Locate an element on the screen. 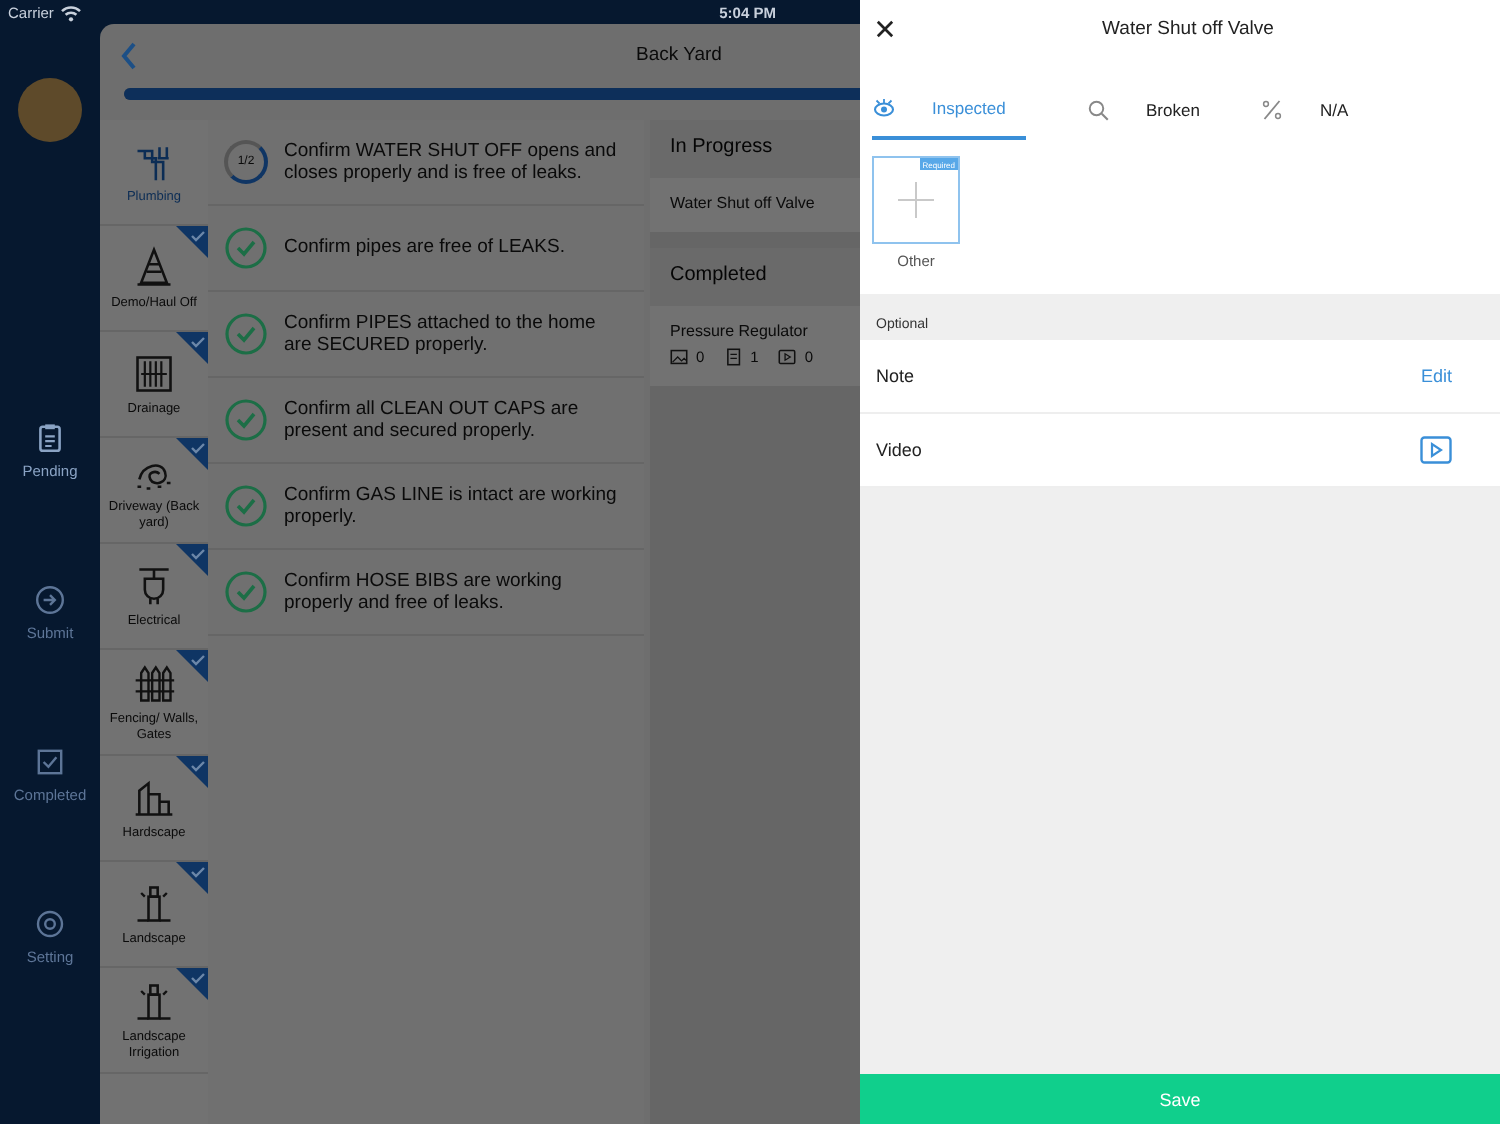 Image resolution: width=1500 pixels, height=1124 pixels. checklist-text: Confirm HOSE BIBS are working properly and free of leaks. is located at coordinates (424, 592).